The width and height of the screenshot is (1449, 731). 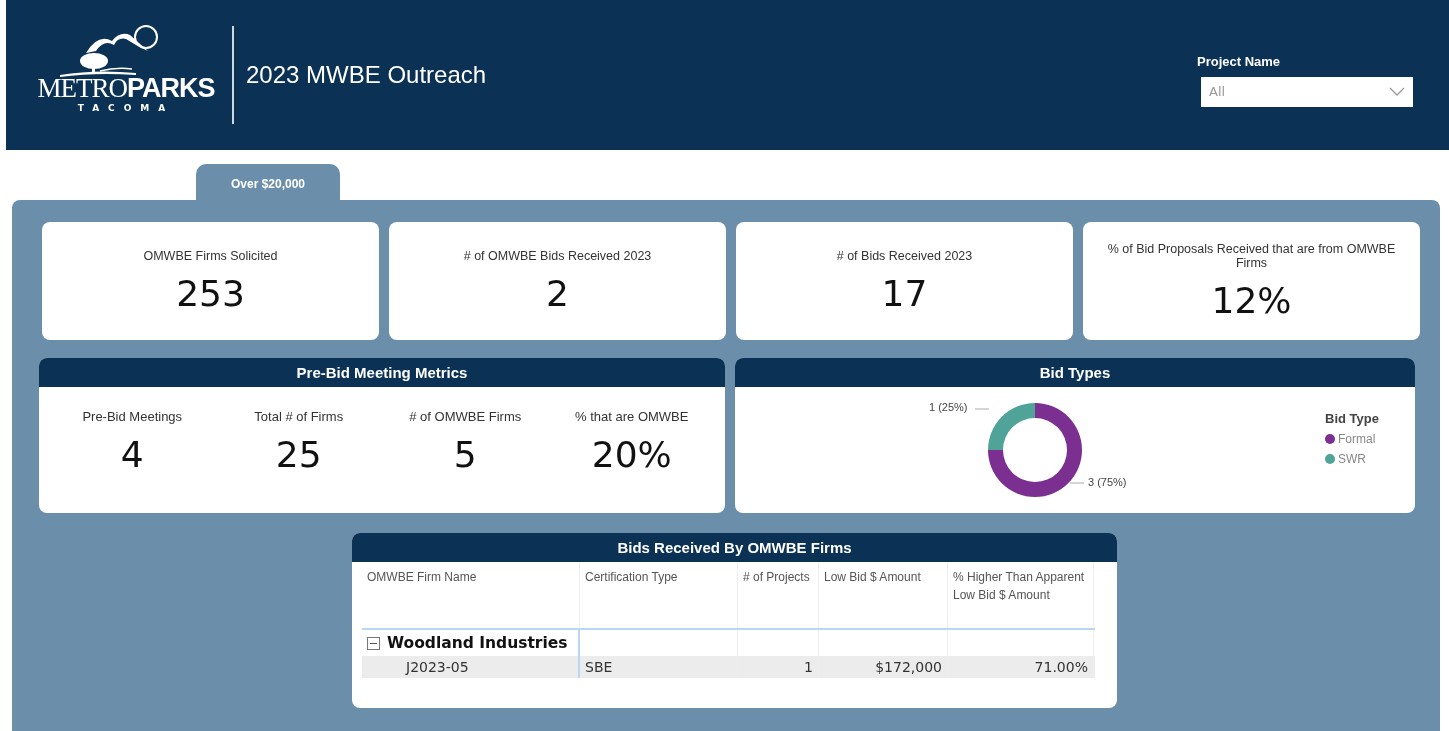 What do you see at coordinates (904, 255) in the screenshot?
I see `kpi-label: # of Bids Received 2023` at bounding box center [904, 255].